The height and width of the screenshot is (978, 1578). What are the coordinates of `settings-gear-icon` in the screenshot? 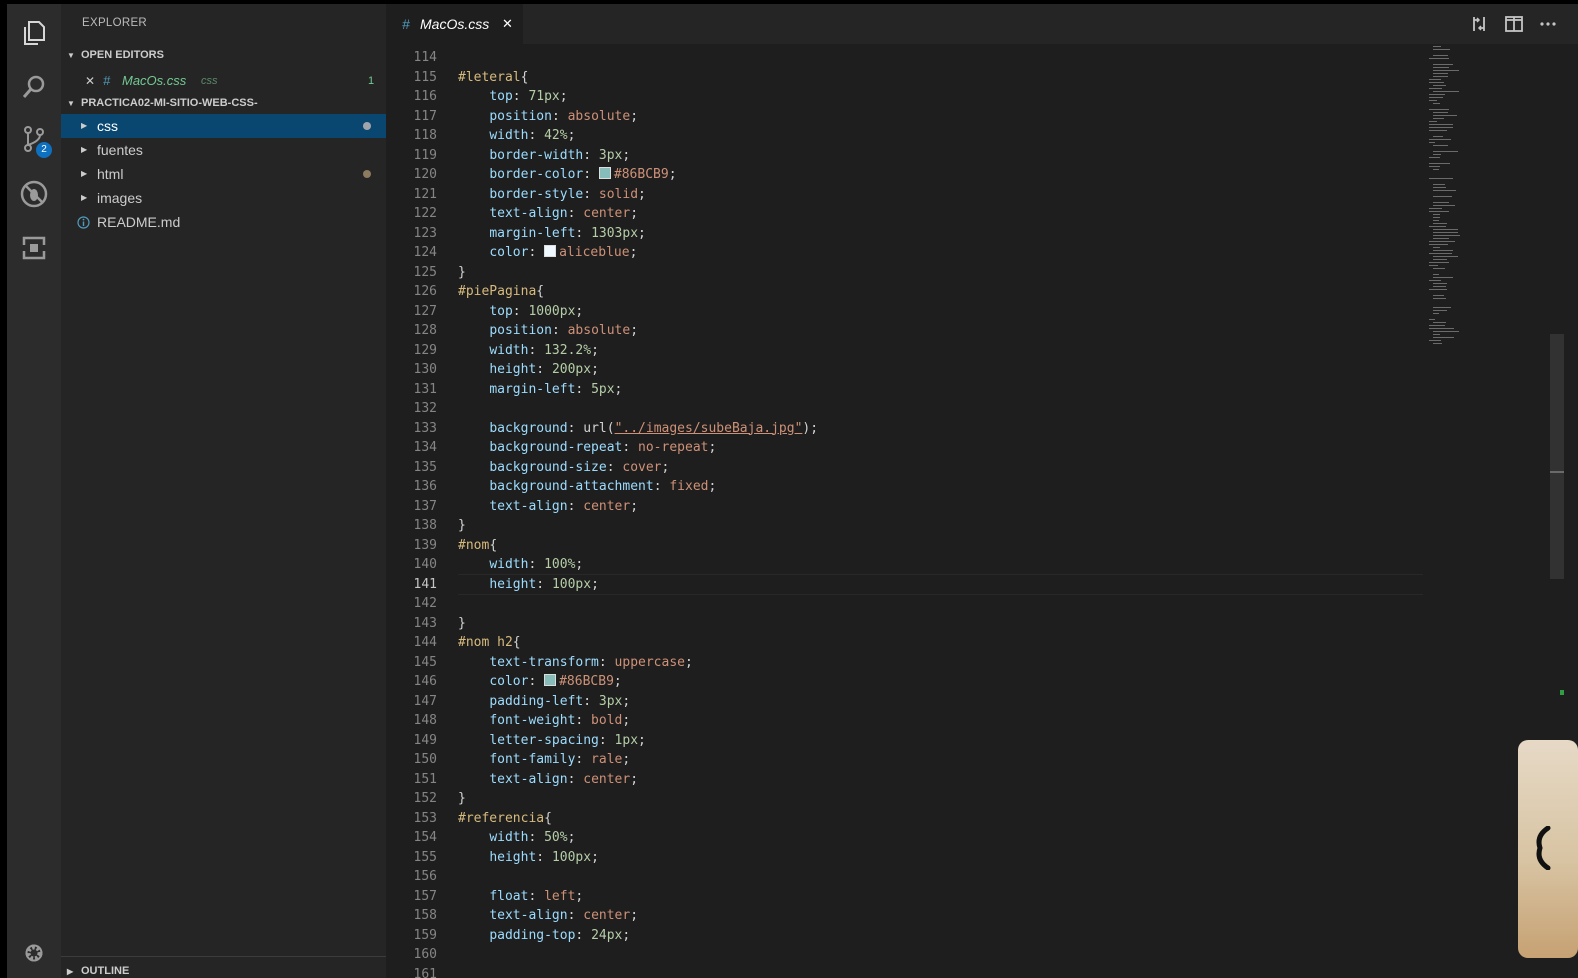 It's located at (34, 953).